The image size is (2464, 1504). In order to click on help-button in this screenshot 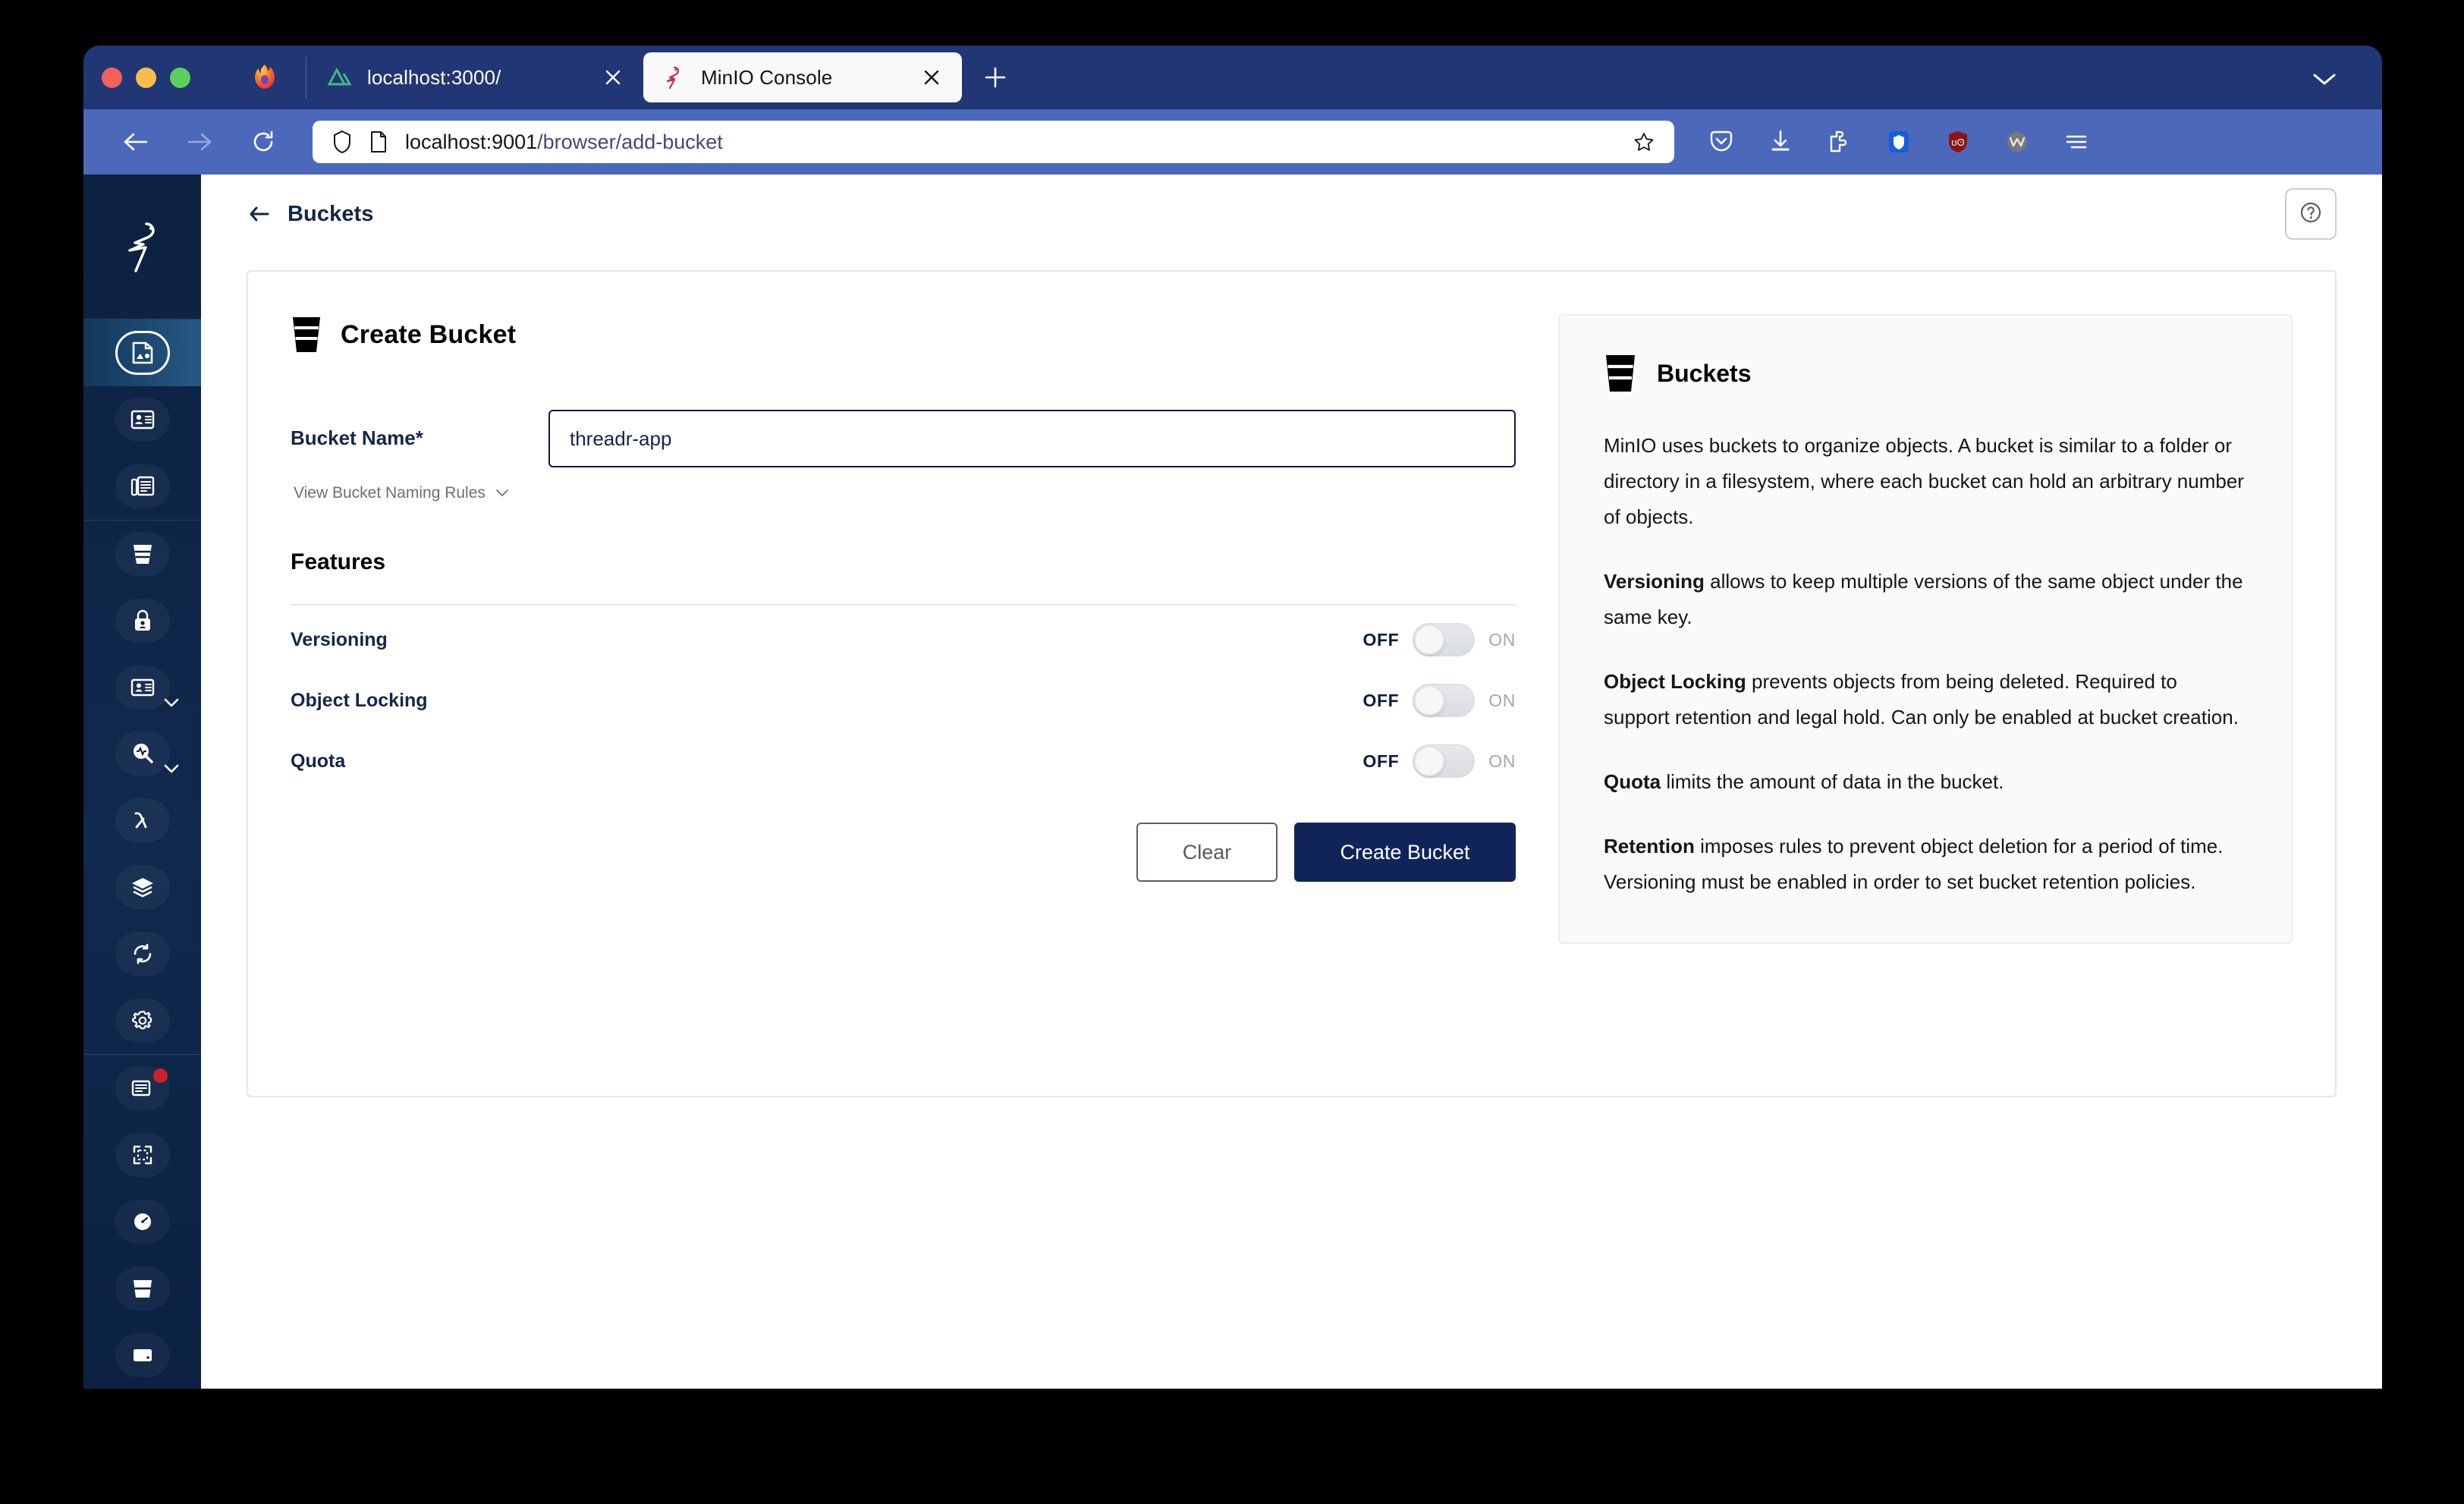, I will do `click(2311, 214)`.